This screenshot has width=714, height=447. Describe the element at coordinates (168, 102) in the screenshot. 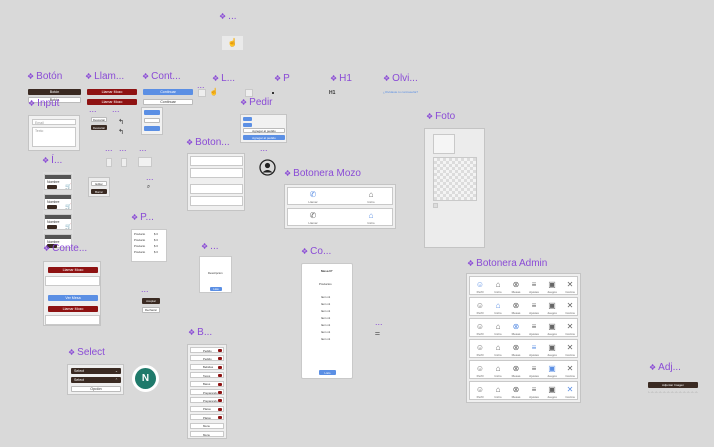

I see `continuar-button-outline: Continuar` at that location.